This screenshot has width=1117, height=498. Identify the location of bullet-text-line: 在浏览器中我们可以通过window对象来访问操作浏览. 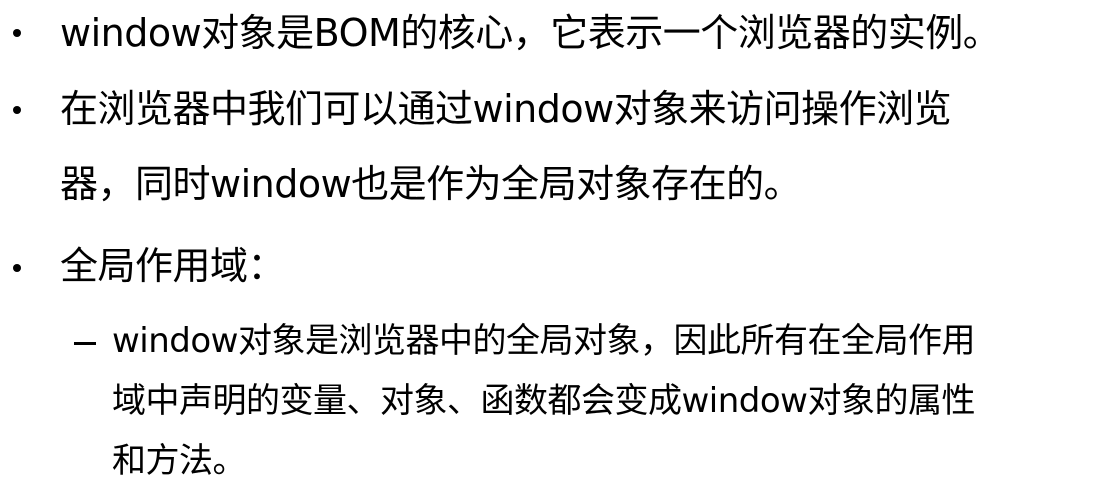
(506, 109).